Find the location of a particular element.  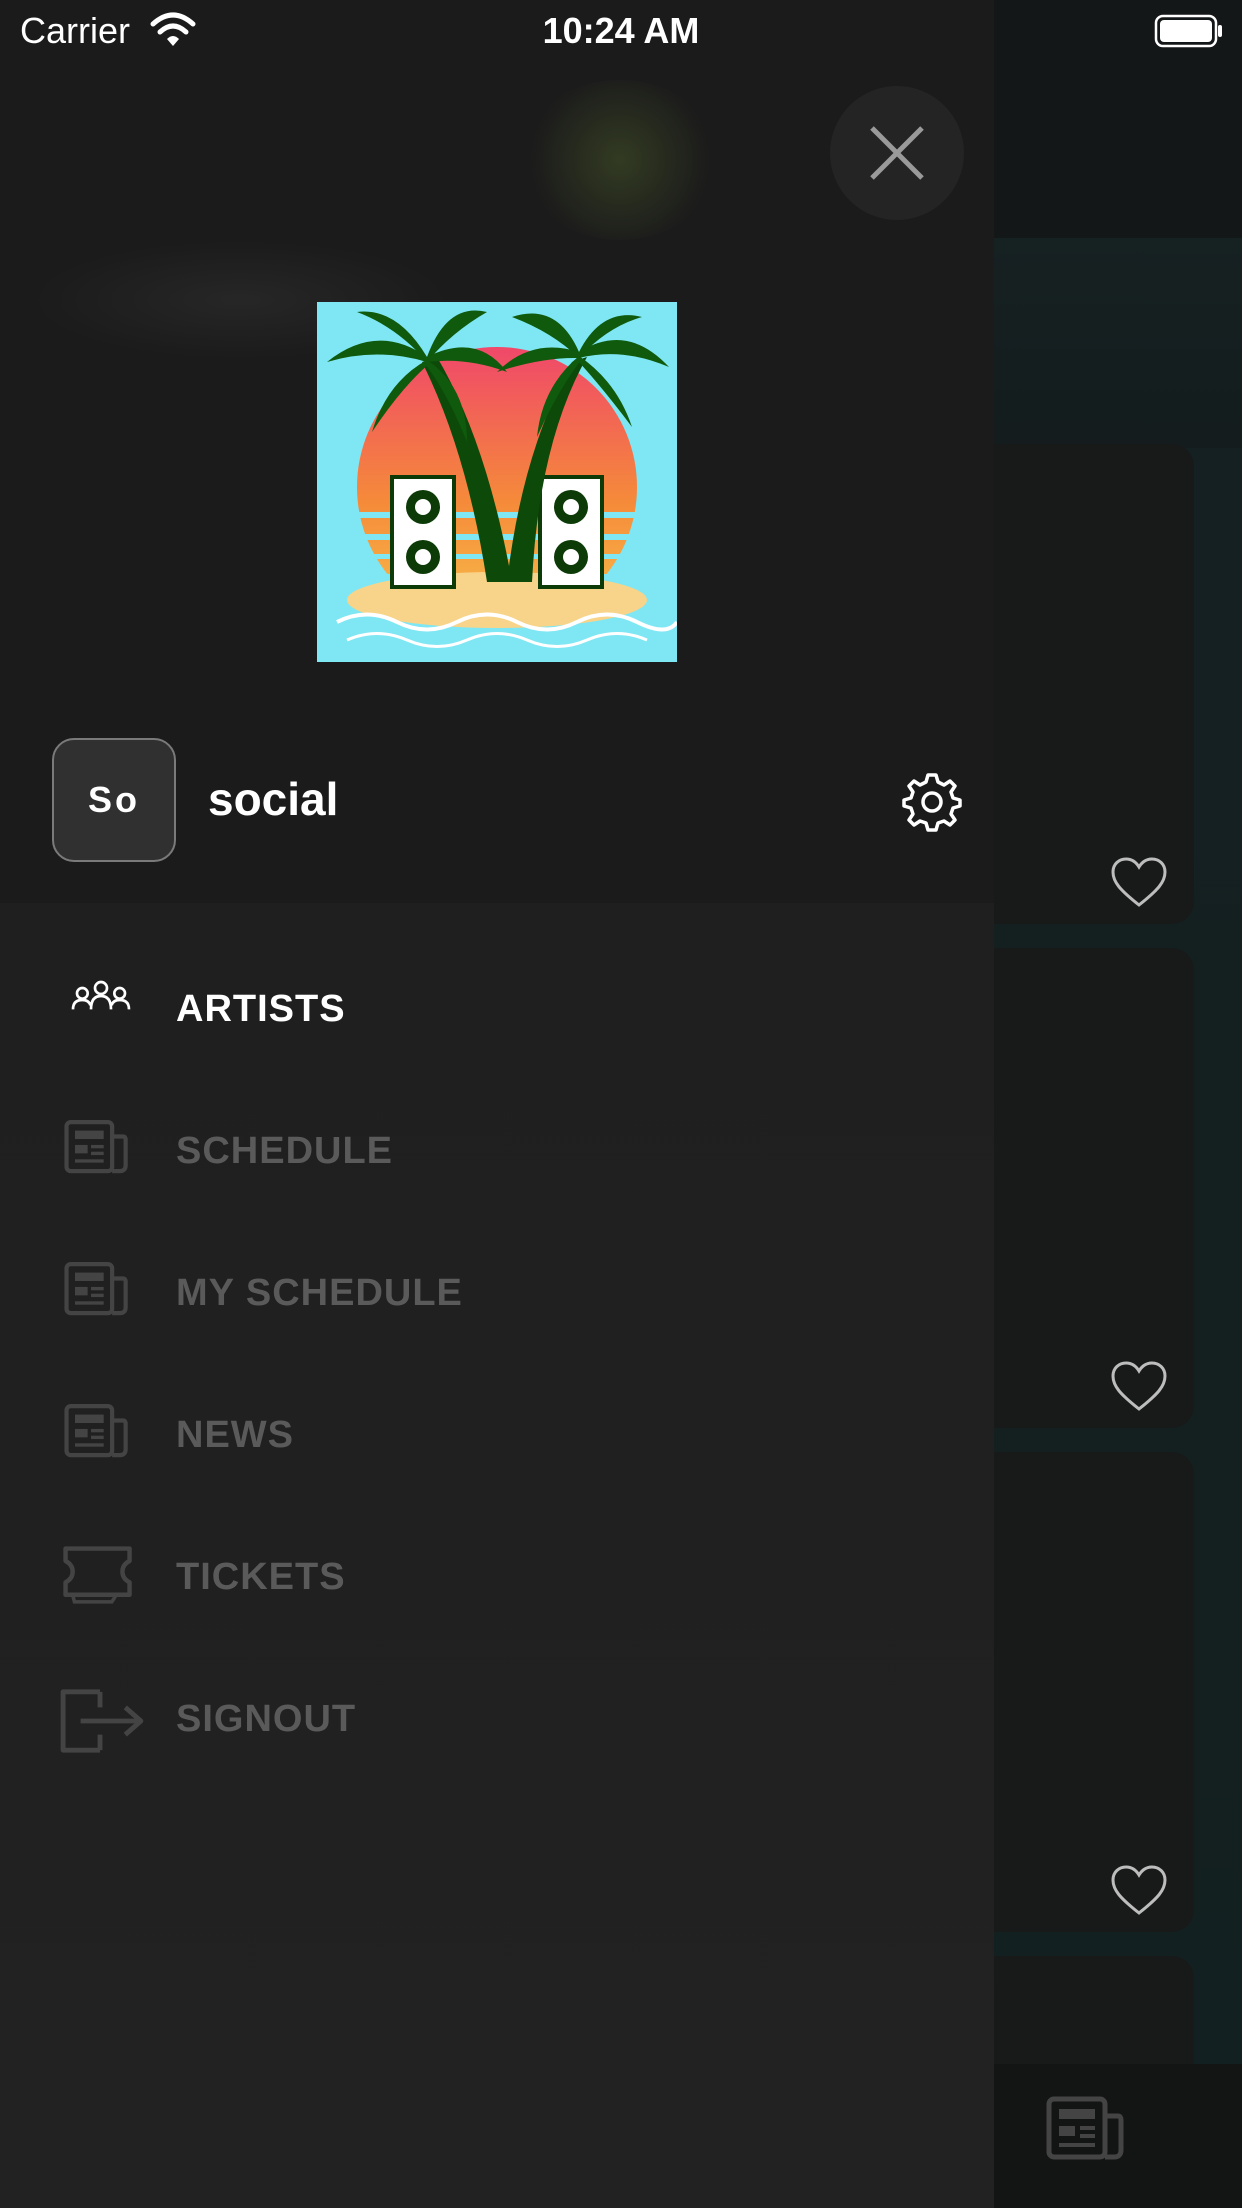

festival-logo is located at coordinates (497, 482).